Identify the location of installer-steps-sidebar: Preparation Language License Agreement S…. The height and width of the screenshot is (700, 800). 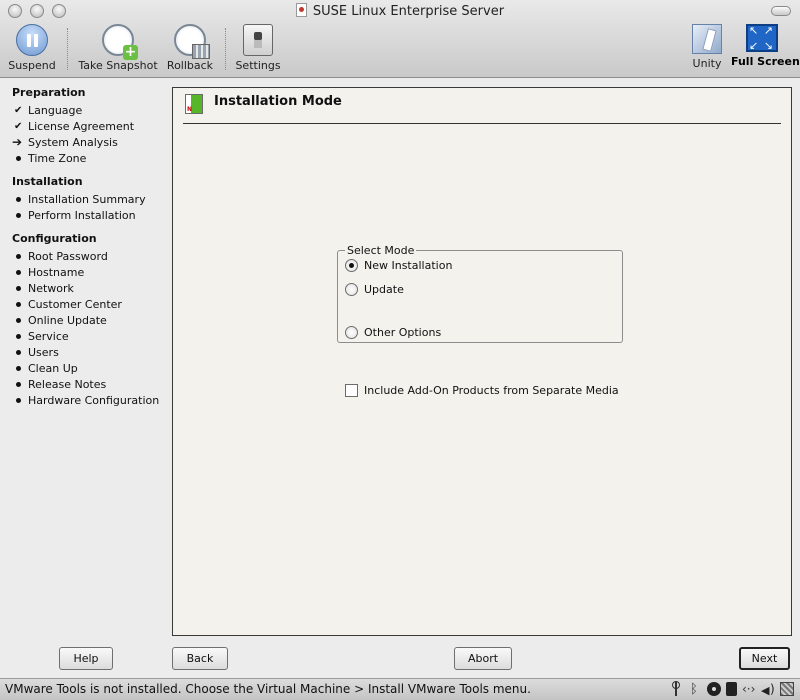
(91, 251).